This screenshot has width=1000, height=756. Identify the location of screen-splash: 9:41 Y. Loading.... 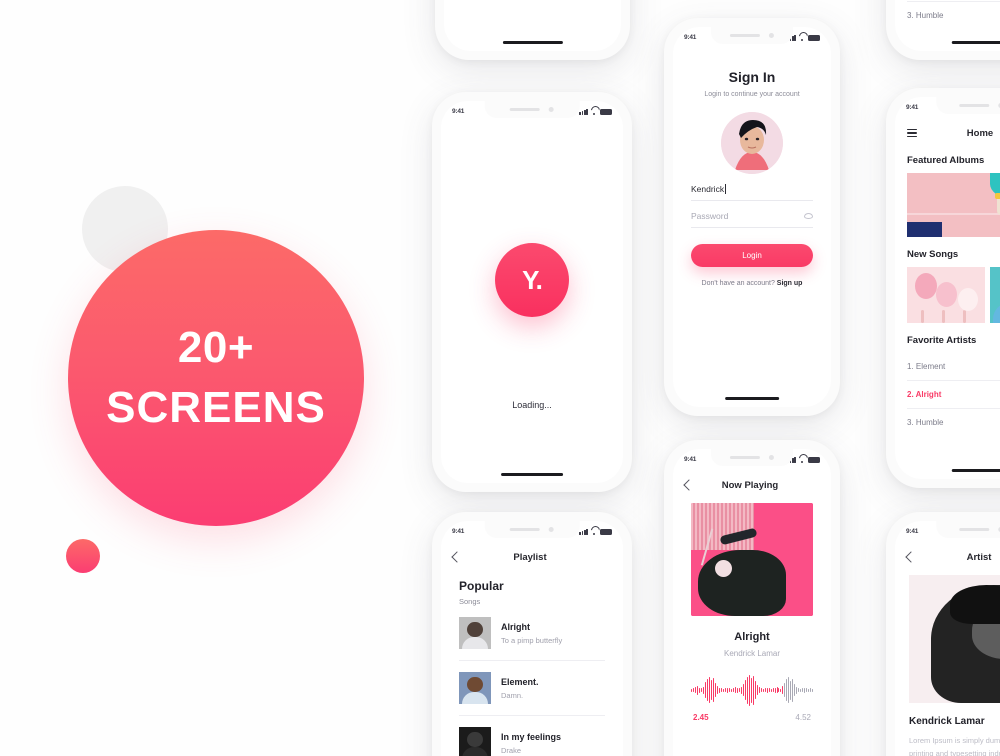
(532, 292).